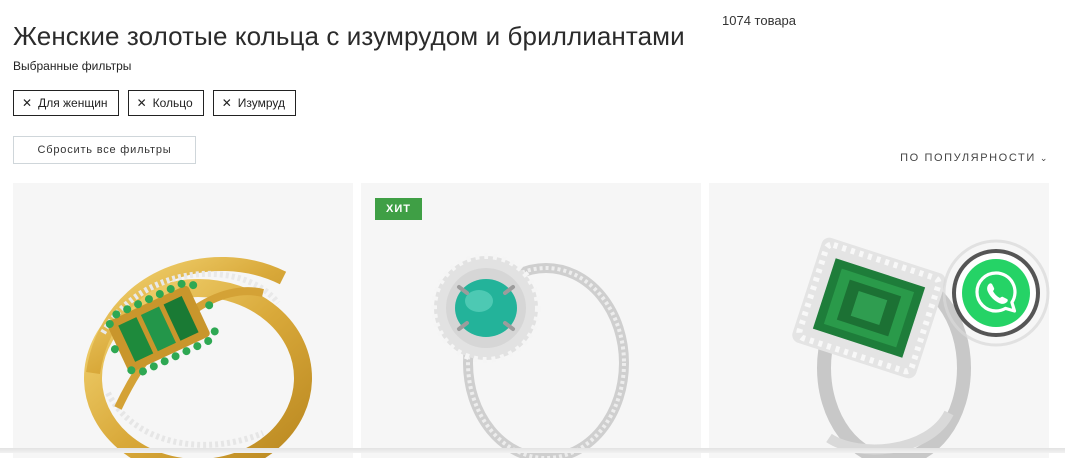 This screenshot has height=458, width=1065. I want to click on filter-chip-for-women: ✕ Для женщин, so click(66, 103).